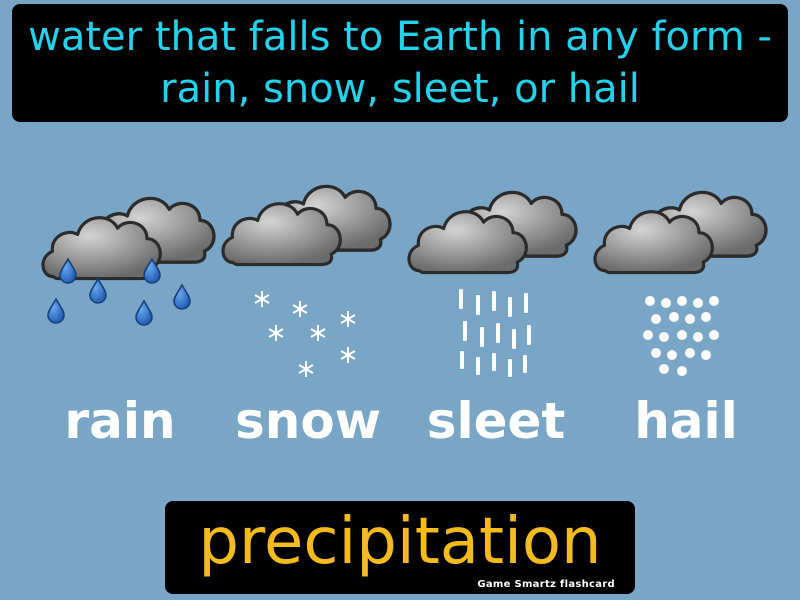 The width and height of the screenshot is (800, 600). What do you see at coordinates (400, 542) in the screenshot?
I see `term-text: precipitation` at bounding box center [400, 542].